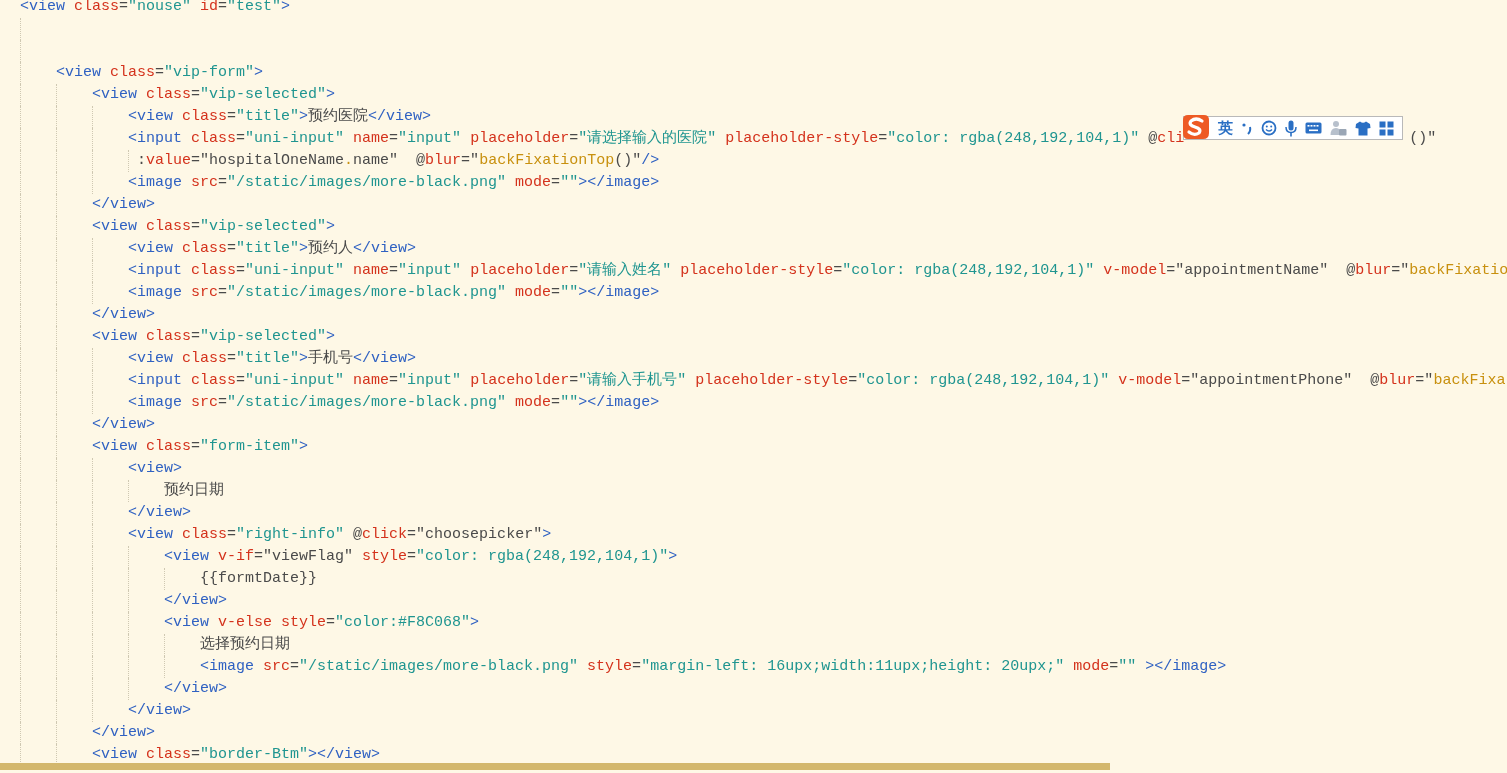  I want to click on code-line: 预约日期, so click(194, 490).